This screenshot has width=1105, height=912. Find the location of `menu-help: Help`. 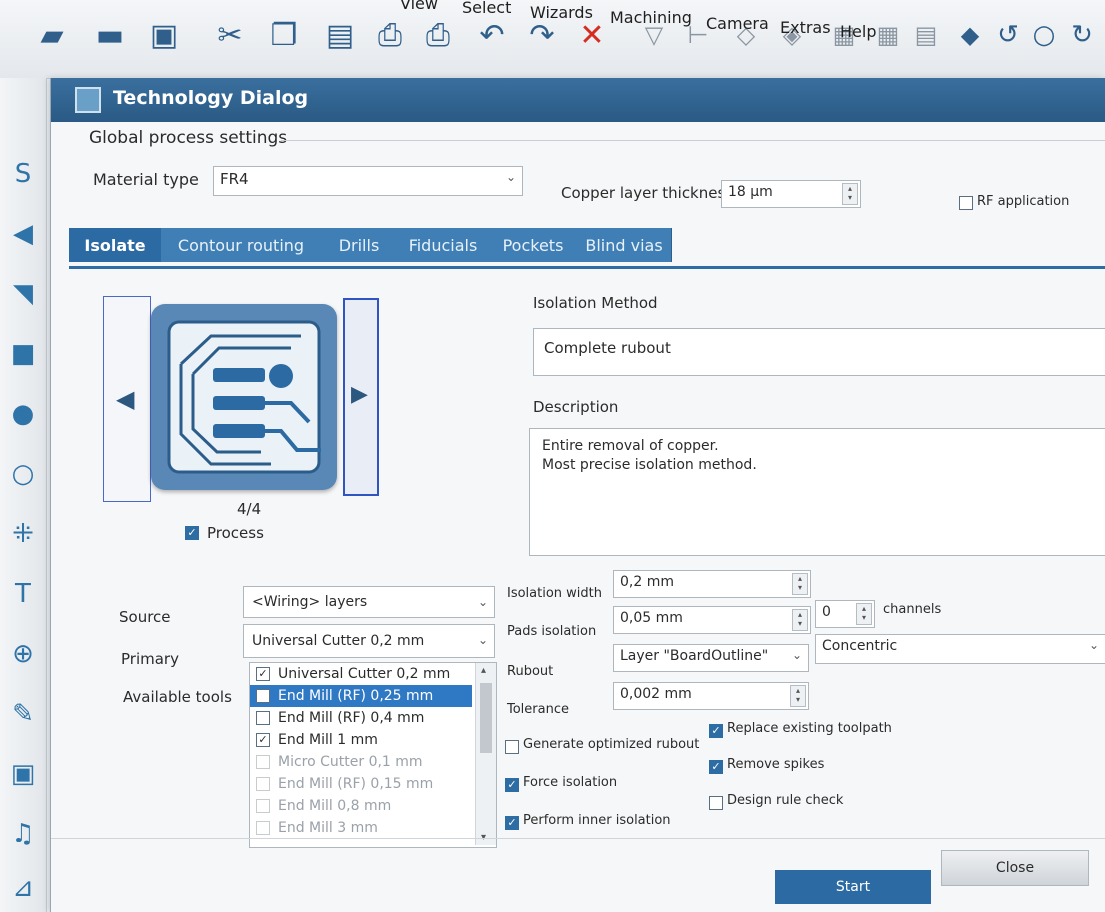

menu-help: Help is located at coordinates (858, 31).